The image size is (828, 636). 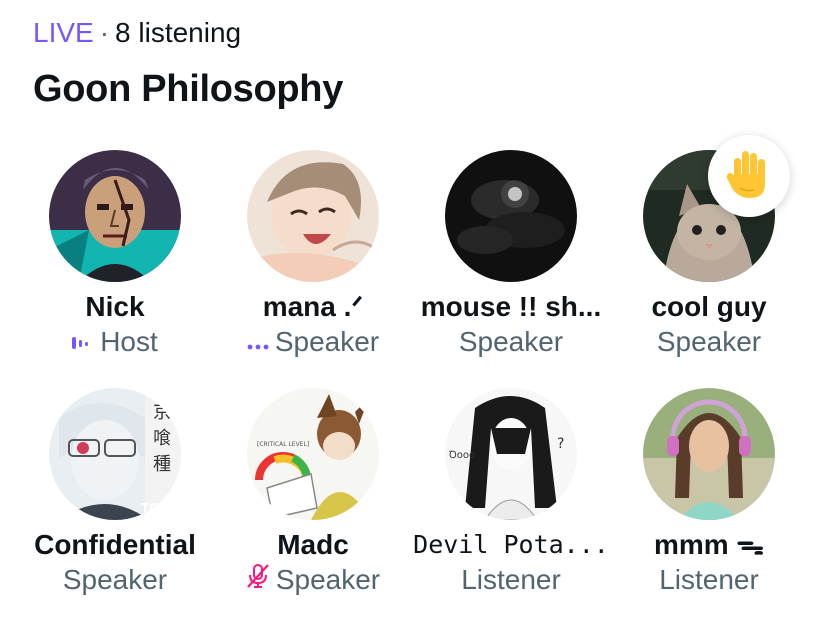 I want to click on participant-role: Host, so click(x=115, y=343).